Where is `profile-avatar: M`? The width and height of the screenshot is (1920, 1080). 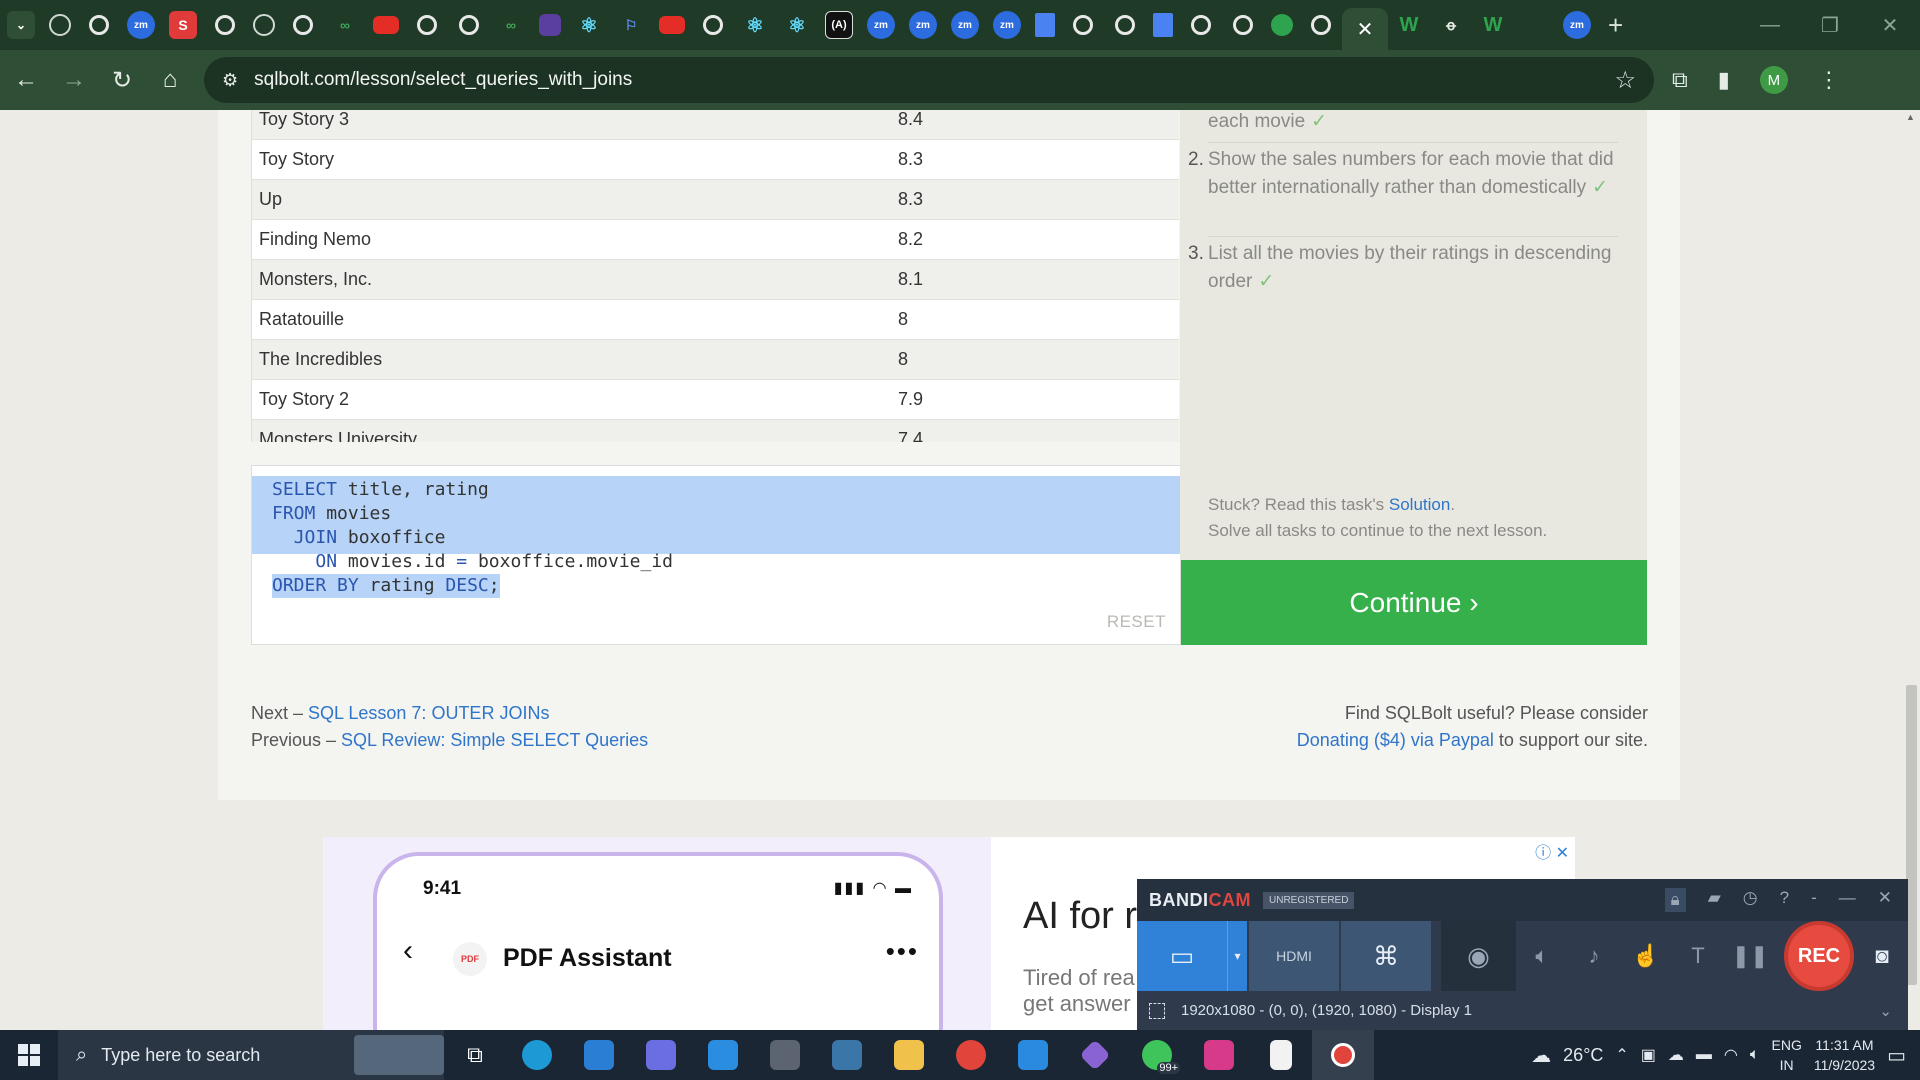 profile-avatar: M is located at coordinates (1773, 80).